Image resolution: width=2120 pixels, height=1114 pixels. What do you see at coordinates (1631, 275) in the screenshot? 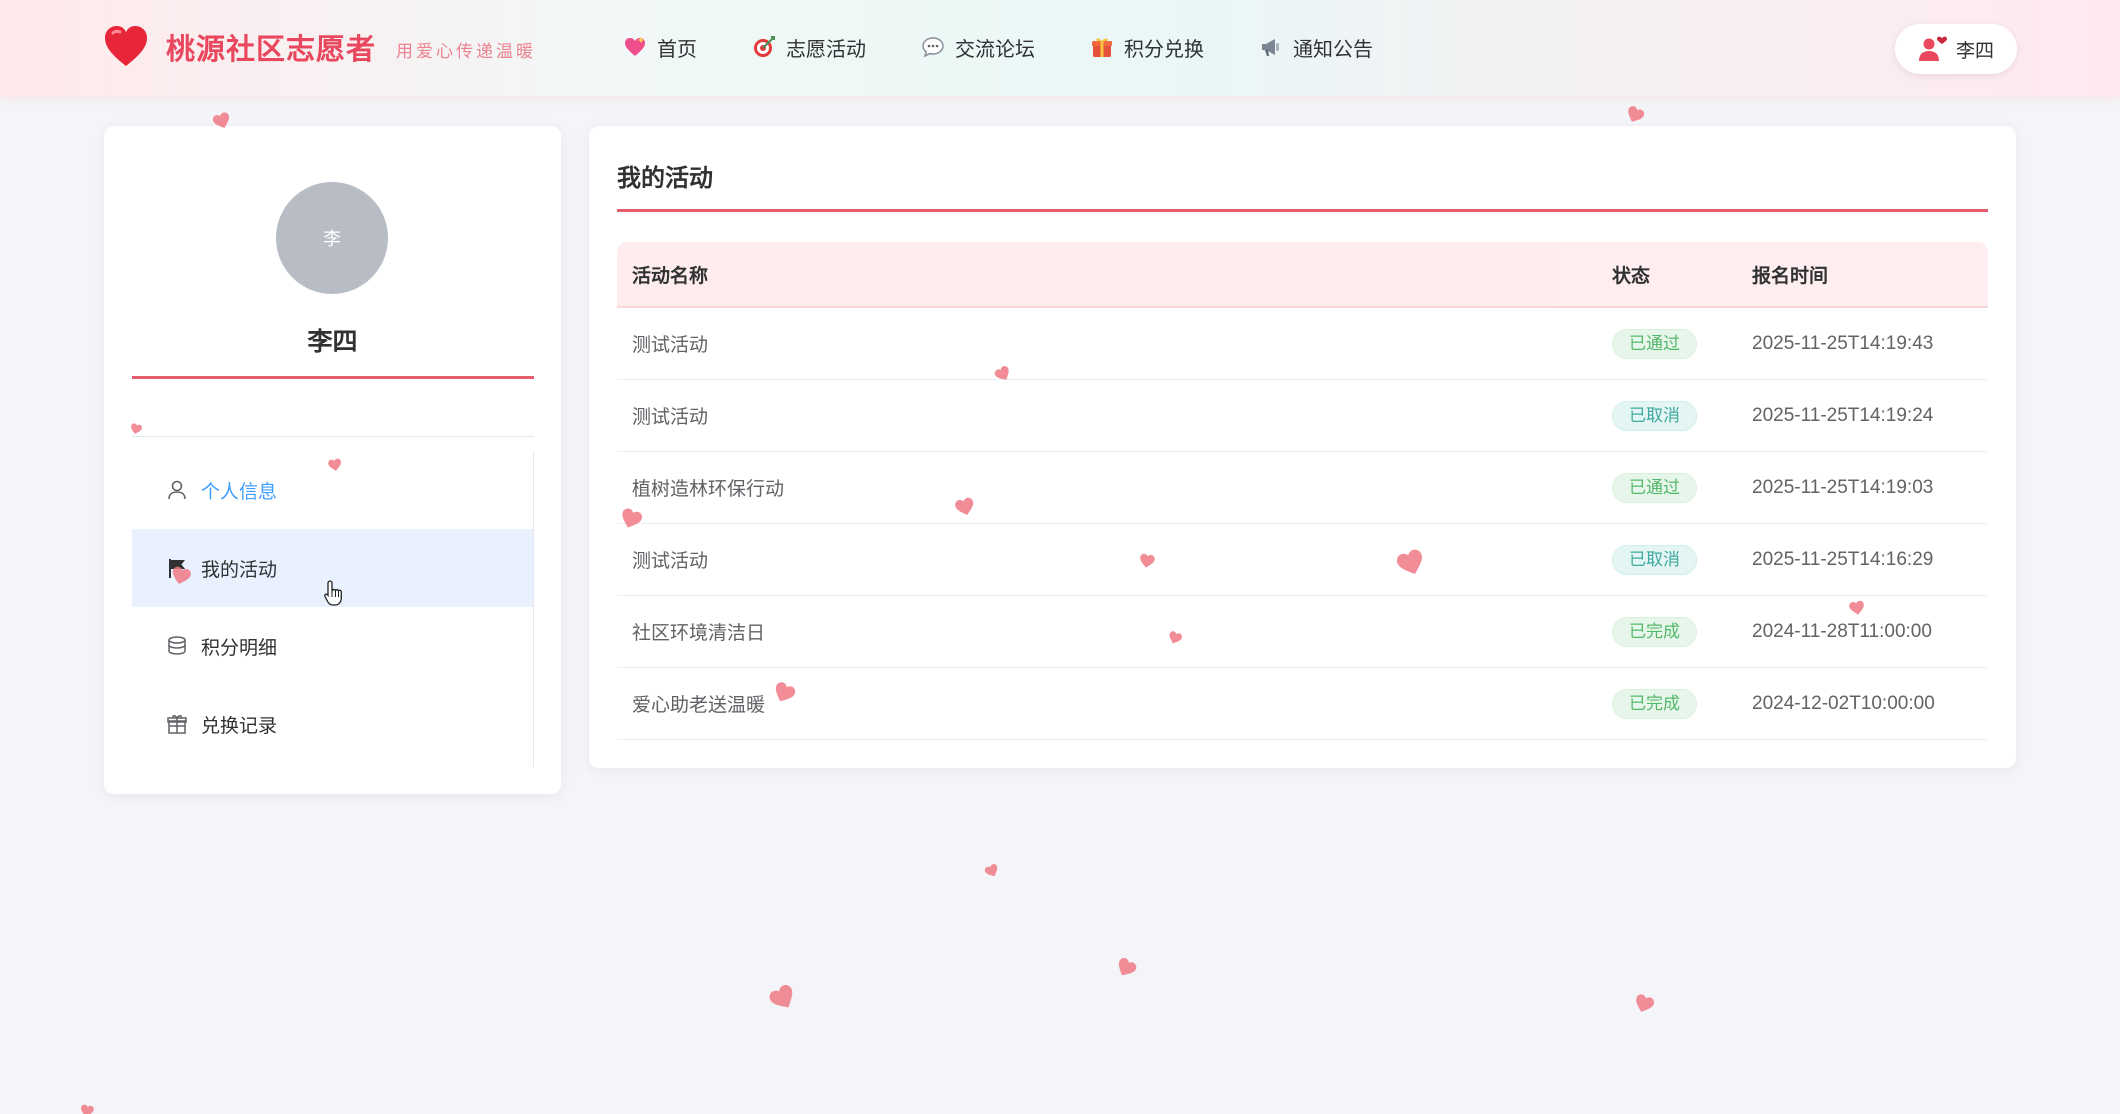
I see `column-header-status: 状态` at bounding box center [1631, 275].